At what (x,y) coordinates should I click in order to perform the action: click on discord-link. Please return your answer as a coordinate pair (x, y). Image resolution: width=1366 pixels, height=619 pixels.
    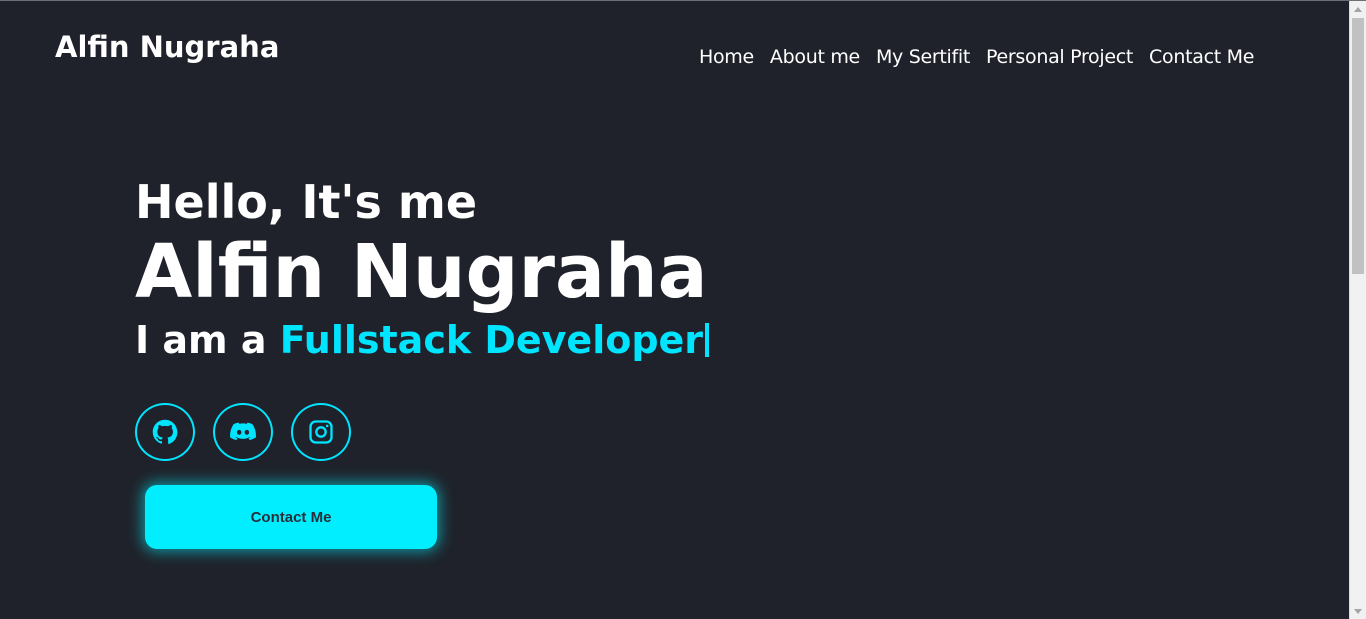
    Looking at the image, I should click on (243, 432).